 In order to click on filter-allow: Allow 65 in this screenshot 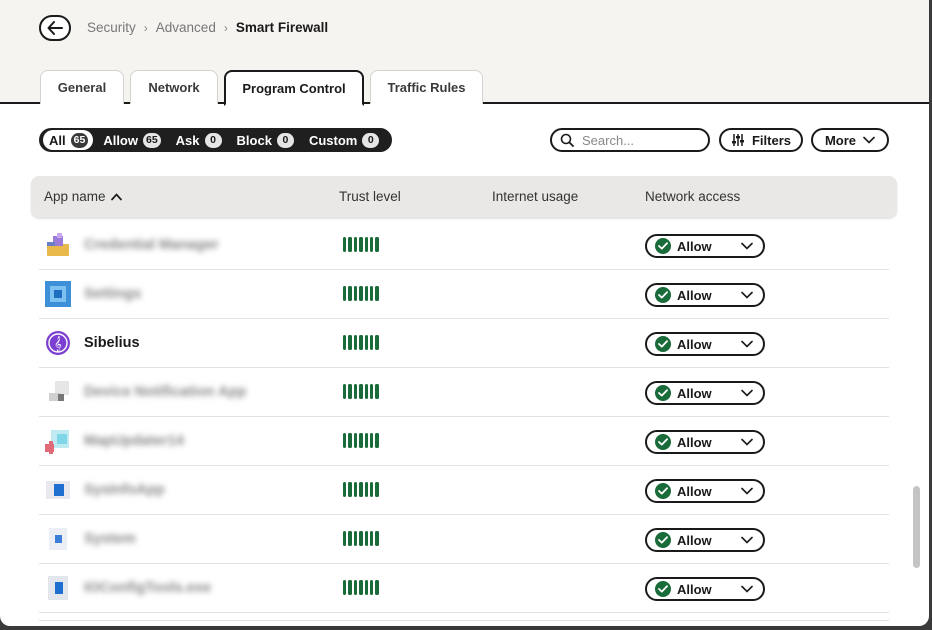, I will do `click(131, 140)`.